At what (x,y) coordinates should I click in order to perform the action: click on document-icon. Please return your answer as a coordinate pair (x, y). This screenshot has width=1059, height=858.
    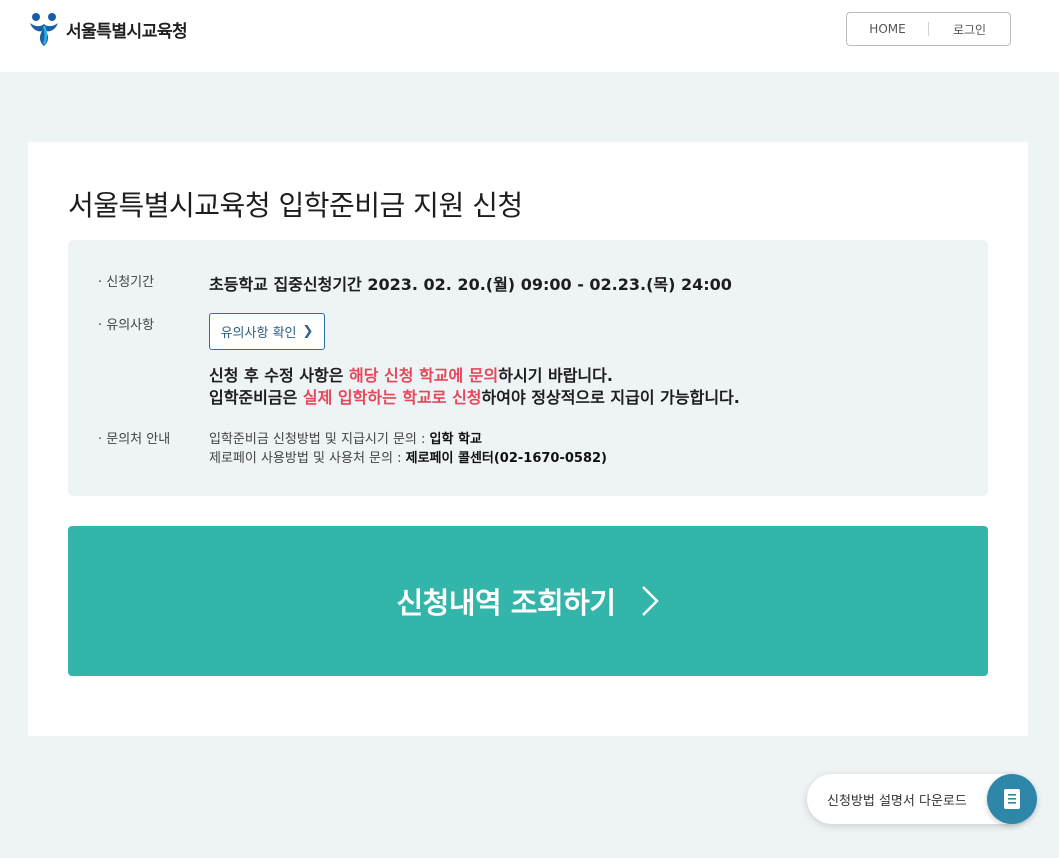
    Looking at the image, I should click on (1012, 799).